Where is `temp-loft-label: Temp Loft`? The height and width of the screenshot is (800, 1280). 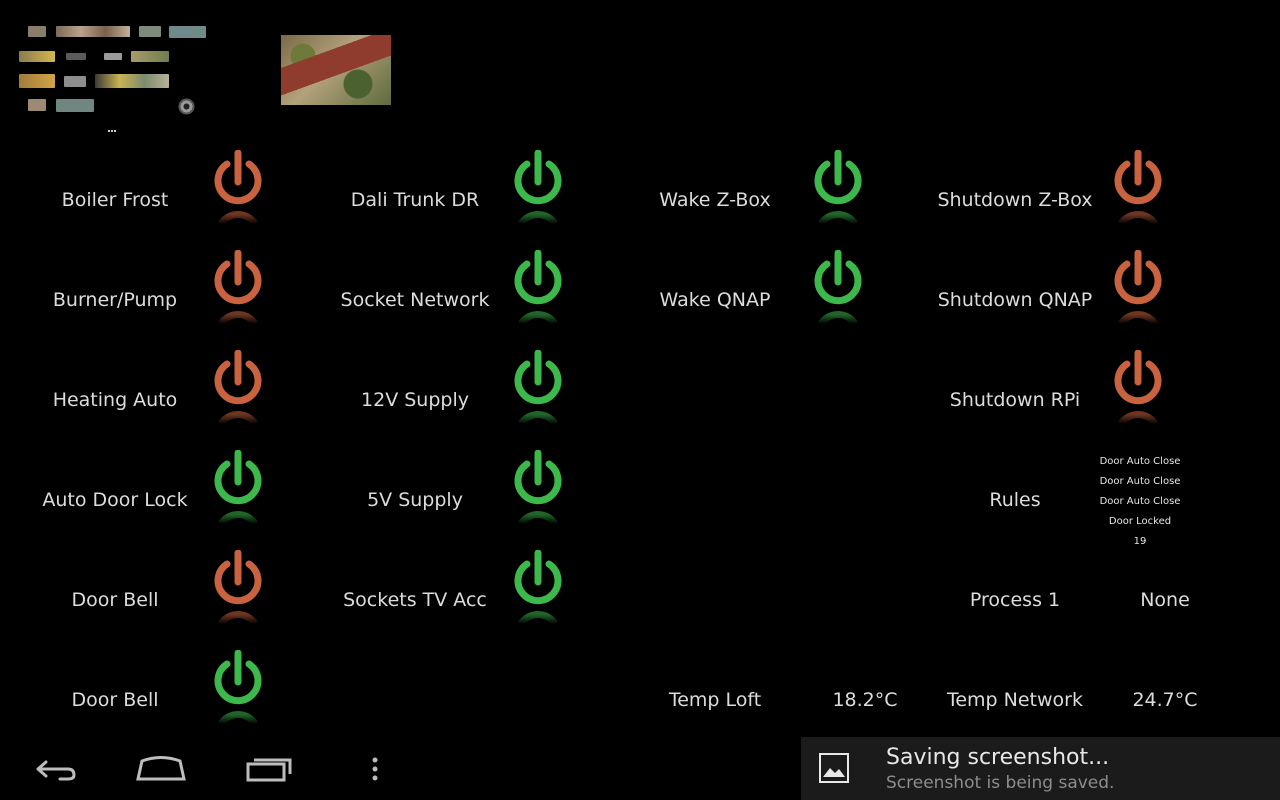 temp-loft-label: Temp Loft is located at coordinates (715, 700).